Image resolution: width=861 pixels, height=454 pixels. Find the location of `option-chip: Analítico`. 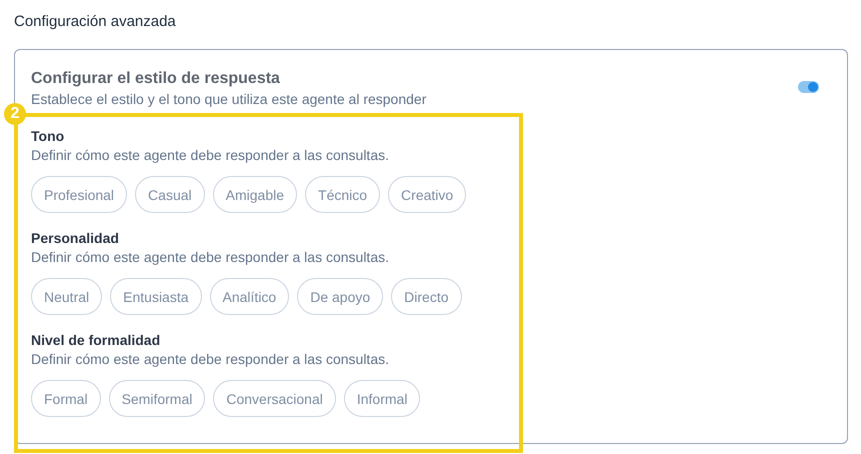

option-chip: Analítico is located at coordinates (250, 296).